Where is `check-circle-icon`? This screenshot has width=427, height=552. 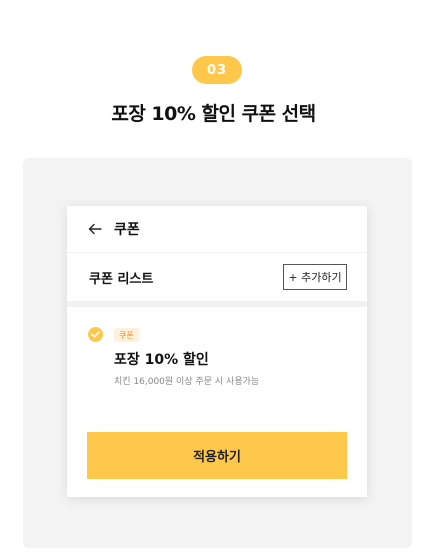 check-circle-icon is located at coordinates (95, 334).